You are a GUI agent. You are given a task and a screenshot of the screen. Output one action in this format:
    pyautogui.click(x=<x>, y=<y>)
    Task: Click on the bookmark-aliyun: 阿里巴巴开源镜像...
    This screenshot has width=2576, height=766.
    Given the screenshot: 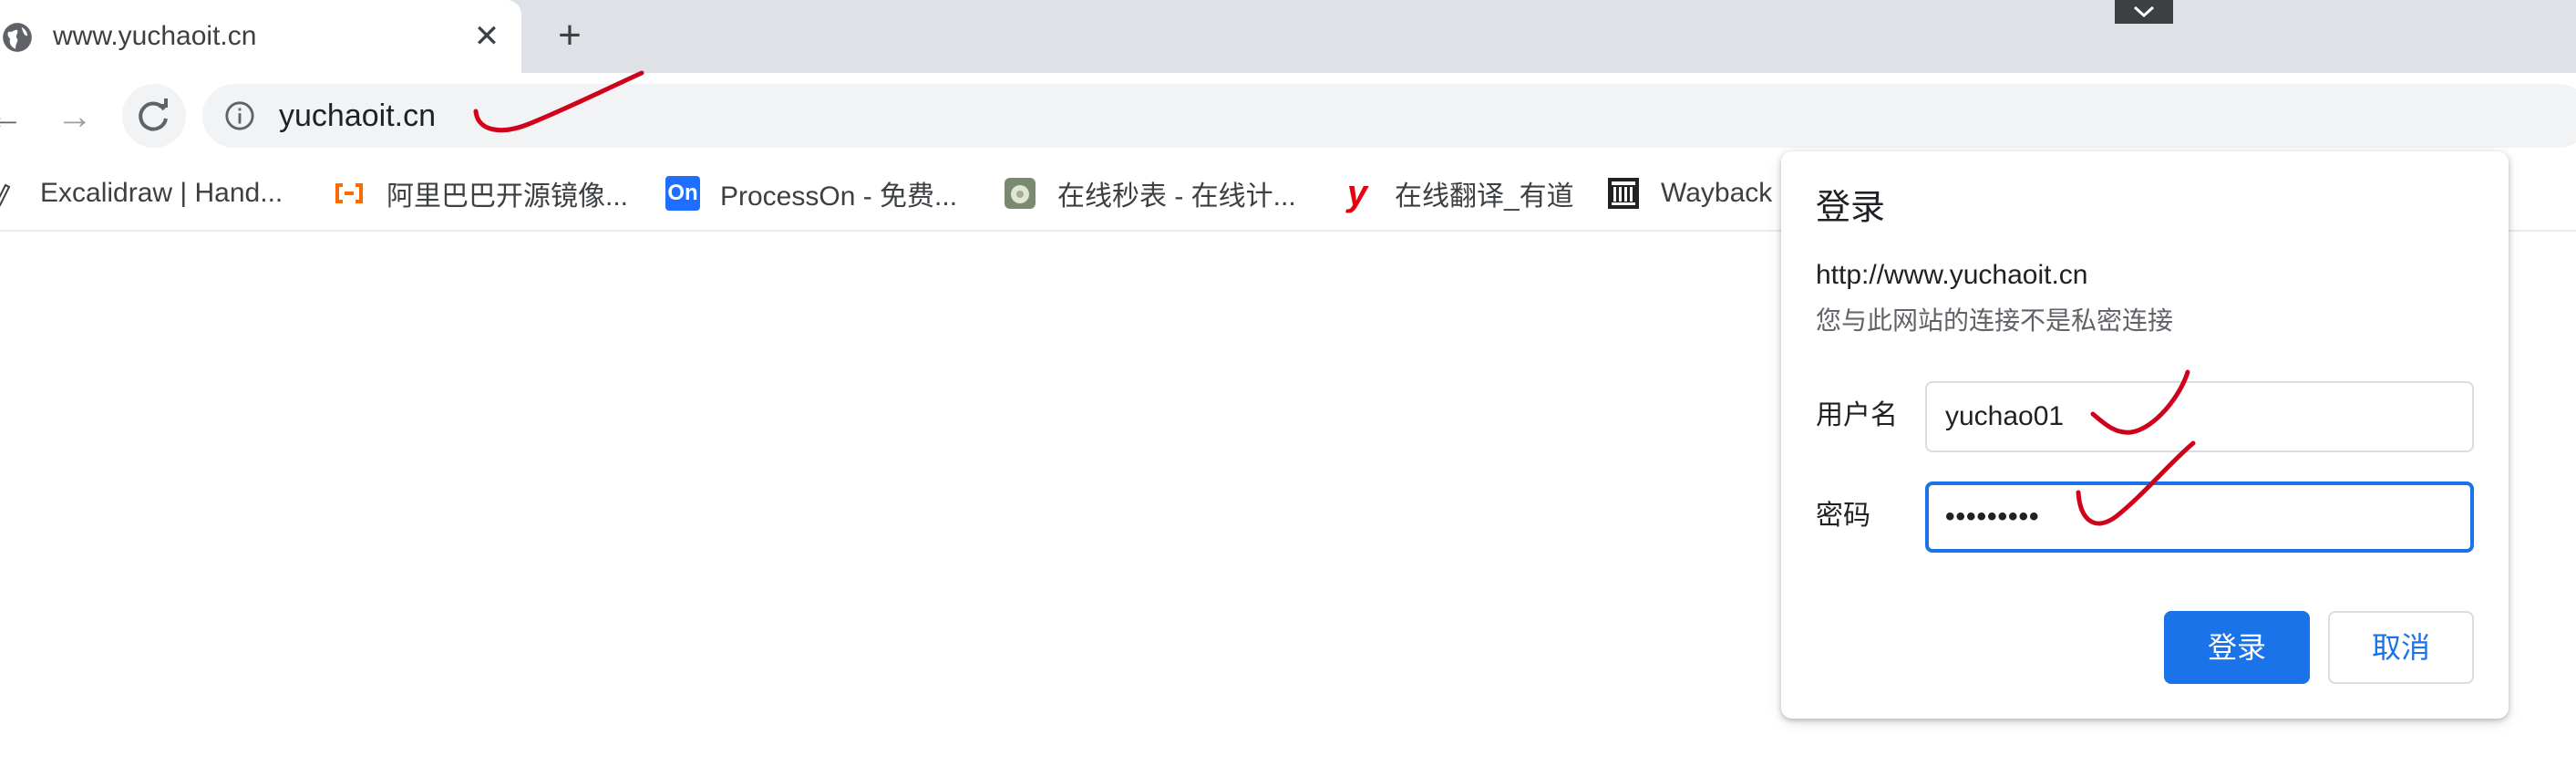 What is the action you would take?
    pyautogui.click(x=480, y=193)
    